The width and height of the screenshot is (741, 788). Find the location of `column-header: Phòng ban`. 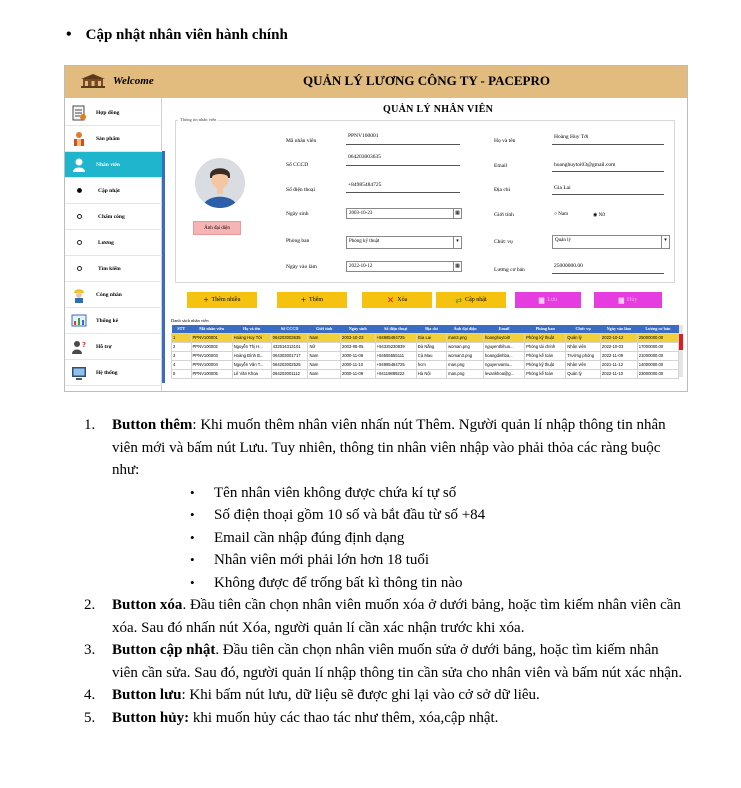

column-header: Phòng ban is located at coordinates (545, 329).